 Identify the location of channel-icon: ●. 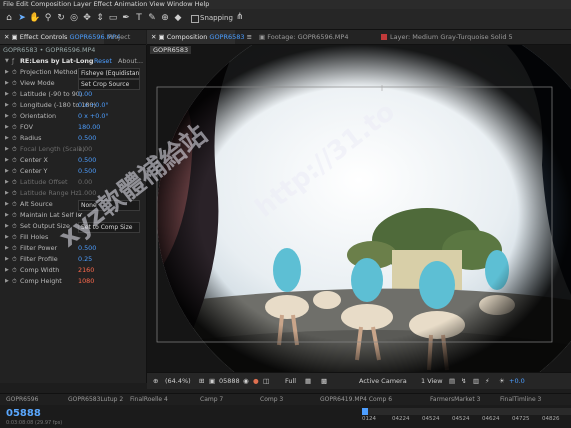
(256, 381).